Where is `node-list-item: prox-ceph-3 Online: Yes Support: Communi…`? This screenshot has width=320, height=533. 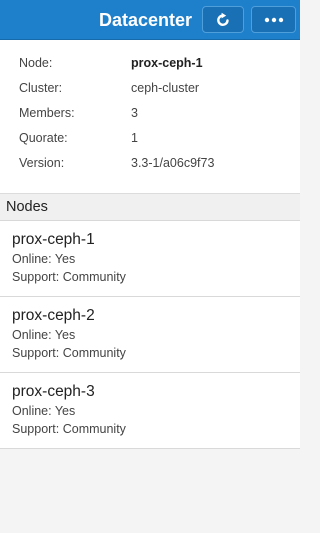
node-list-item: prox-ceph-3 Online: Yes Support: Communi… is located at coordinates (150, 411).